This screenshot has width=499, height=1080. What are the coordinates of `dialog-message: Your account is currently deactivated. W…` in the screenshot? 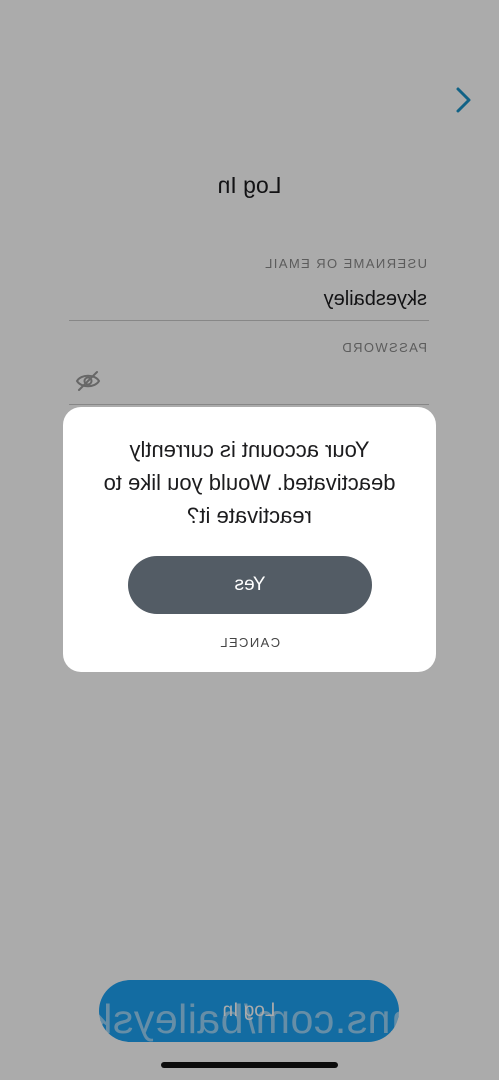 It's located at (249, 482).